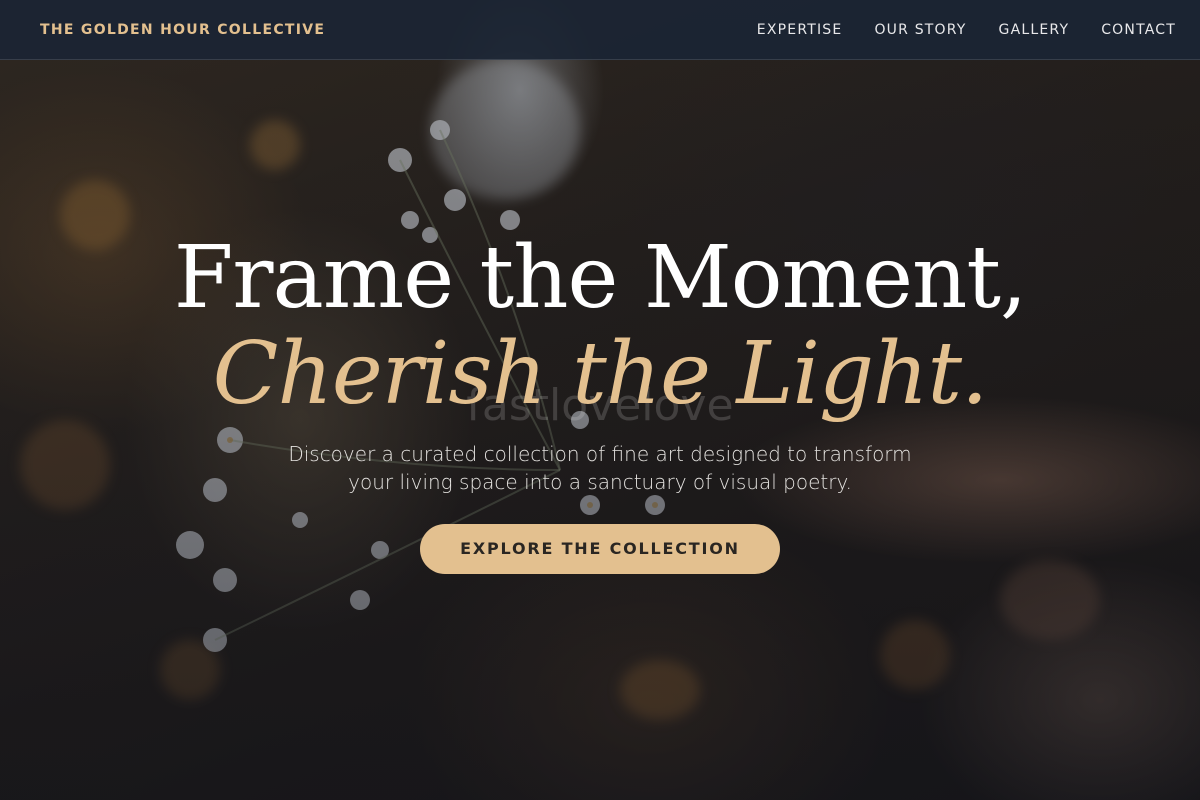  Describe the element at coordinates (600, 374) in the screenshot. I see `hero-subtitle: Cherish the Light.` at that location.